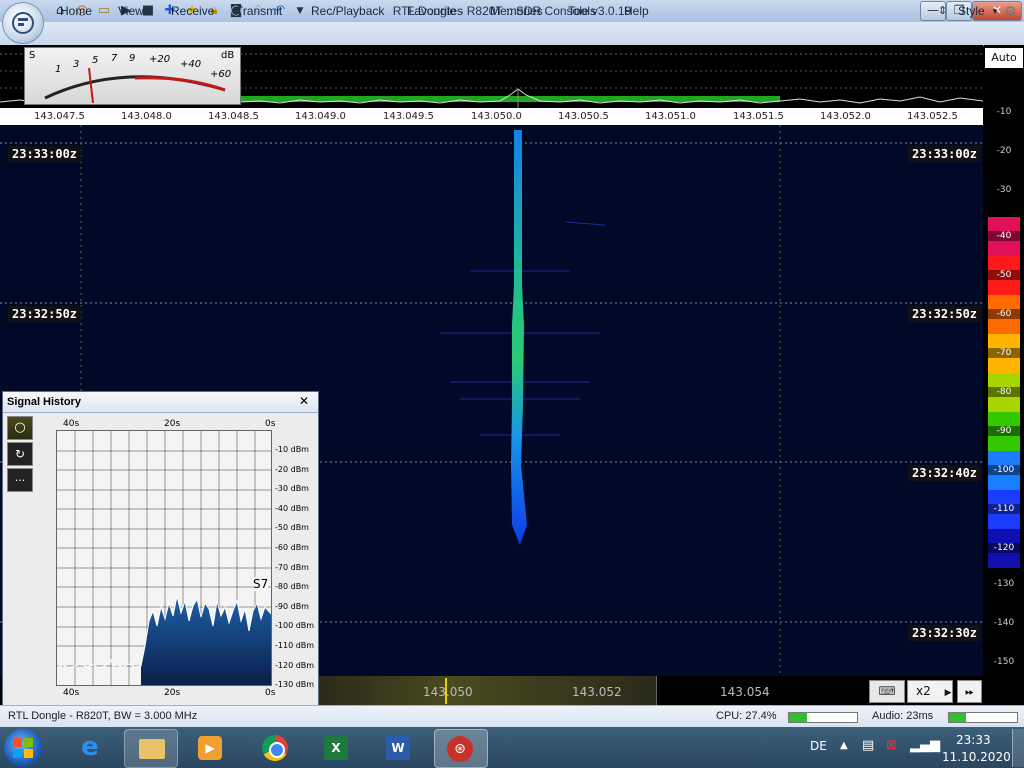 The width and height of the screenshot is (1024, 768). Describe the element at coordinates (942, 11) in the screenshot. I see `style-toggle-icon: ⇕` at that location.